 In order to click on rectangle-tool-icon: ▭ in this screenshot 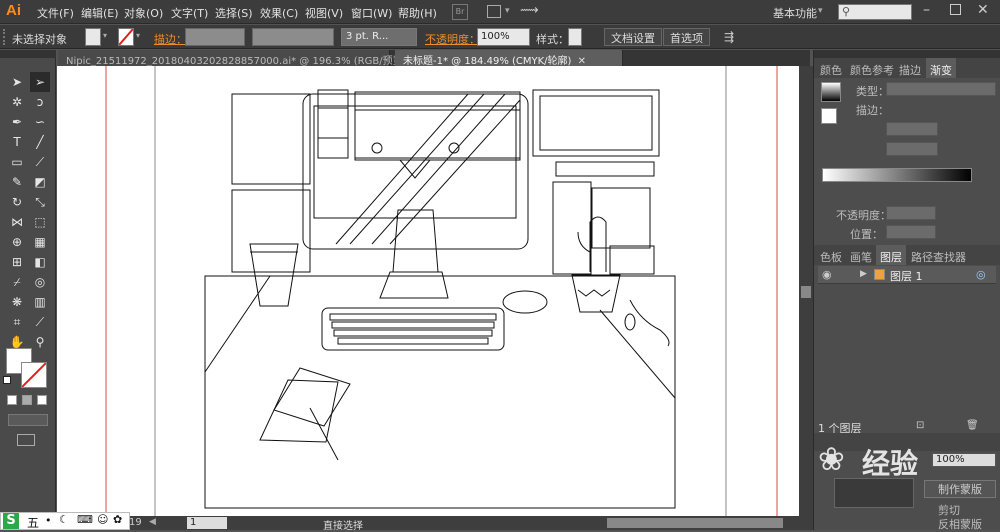, I will do `click(17, 162)`.